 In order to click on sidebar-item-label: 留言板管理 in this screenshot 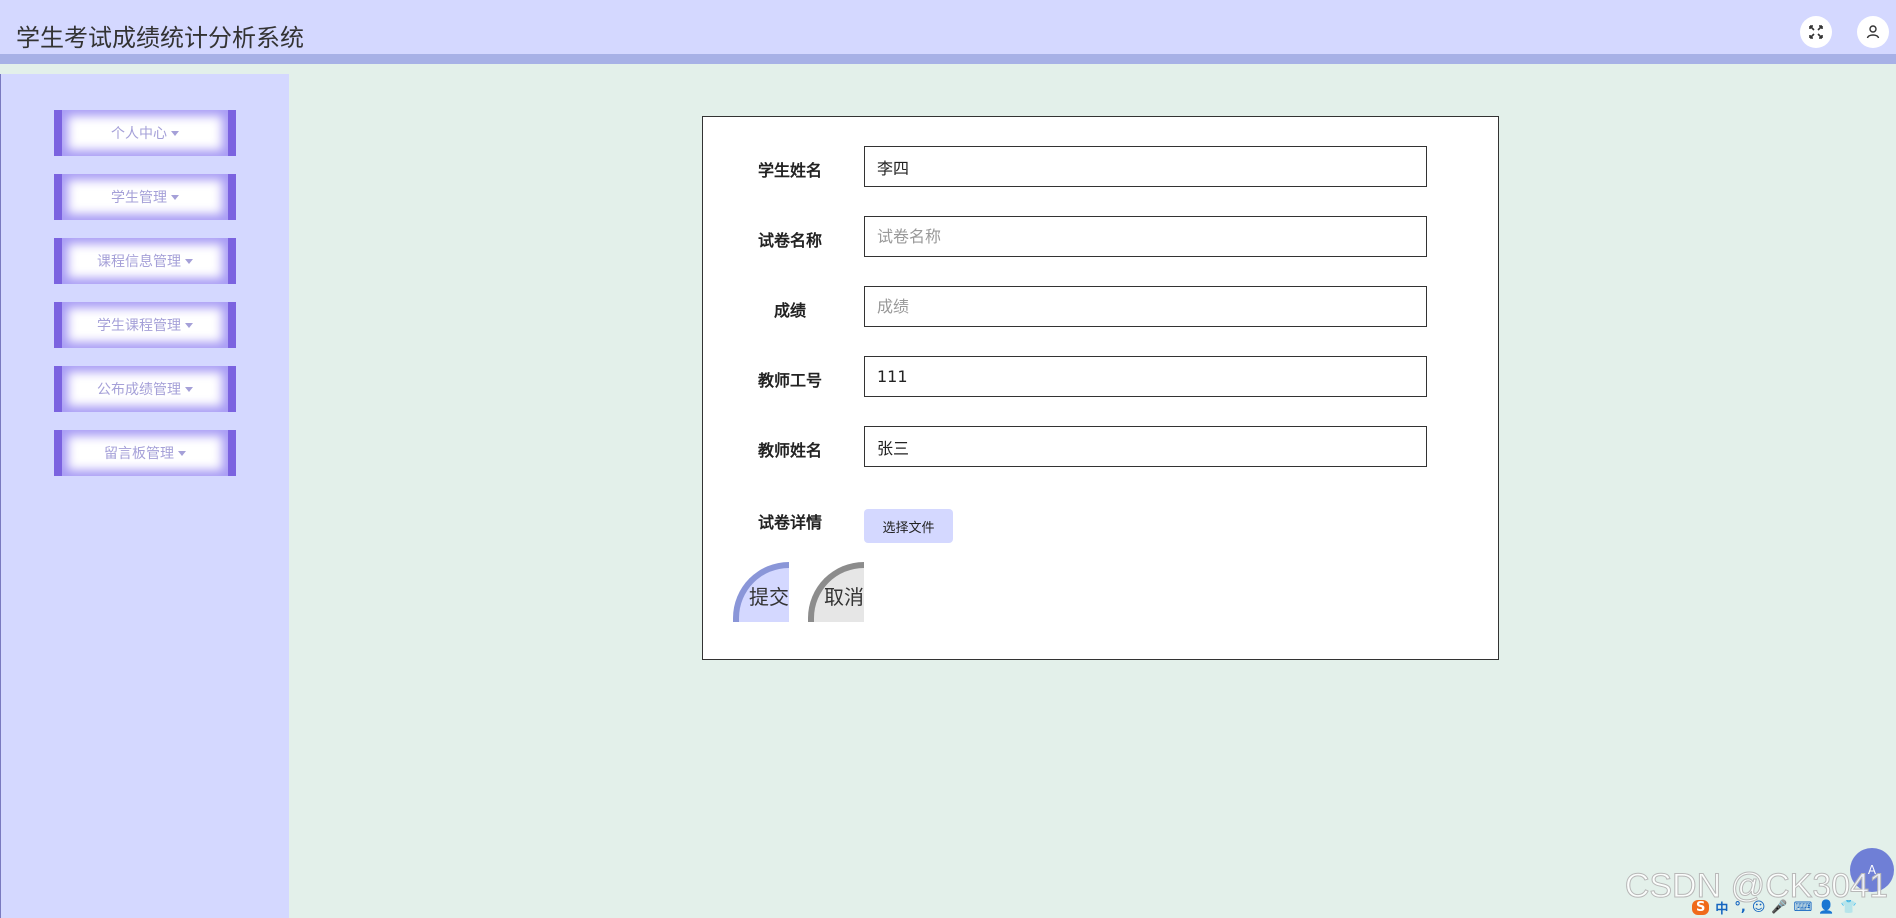, I will do `click(139, 454)`.